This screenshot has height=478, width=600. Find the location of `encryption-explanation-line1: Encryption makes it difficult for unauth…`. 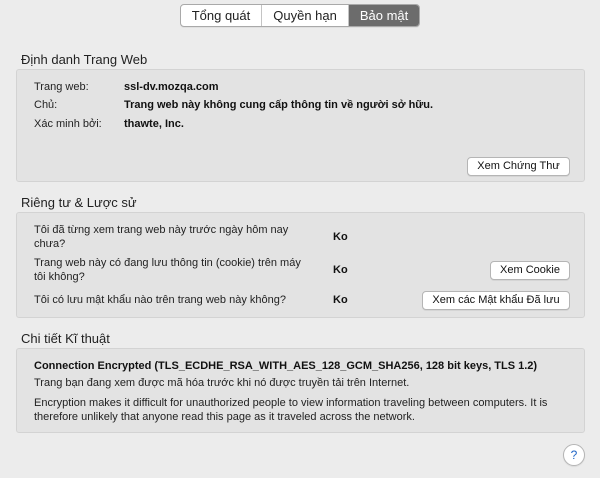

encryption-explanation-line1: Encryption makes it difficult for unauth… is located at coordinates (291, 403).